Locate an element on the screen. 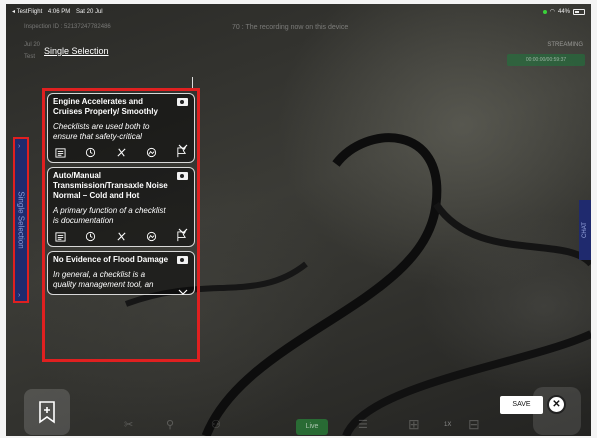 The height and width of the screenshot is (438, 597). chat-tab-label: CHAT is located at coordinates (585, 230).